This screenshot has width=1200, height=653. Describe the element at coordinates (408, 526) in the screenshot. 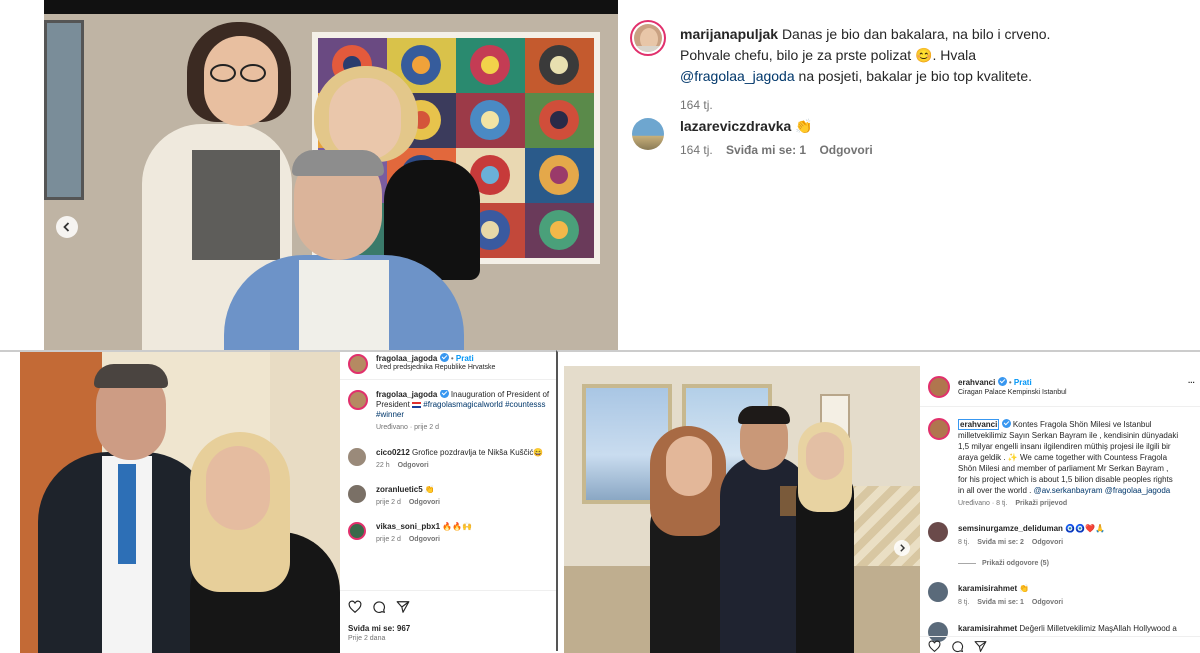

I see `comment-author: vikas_soni_pbx1` at that location.